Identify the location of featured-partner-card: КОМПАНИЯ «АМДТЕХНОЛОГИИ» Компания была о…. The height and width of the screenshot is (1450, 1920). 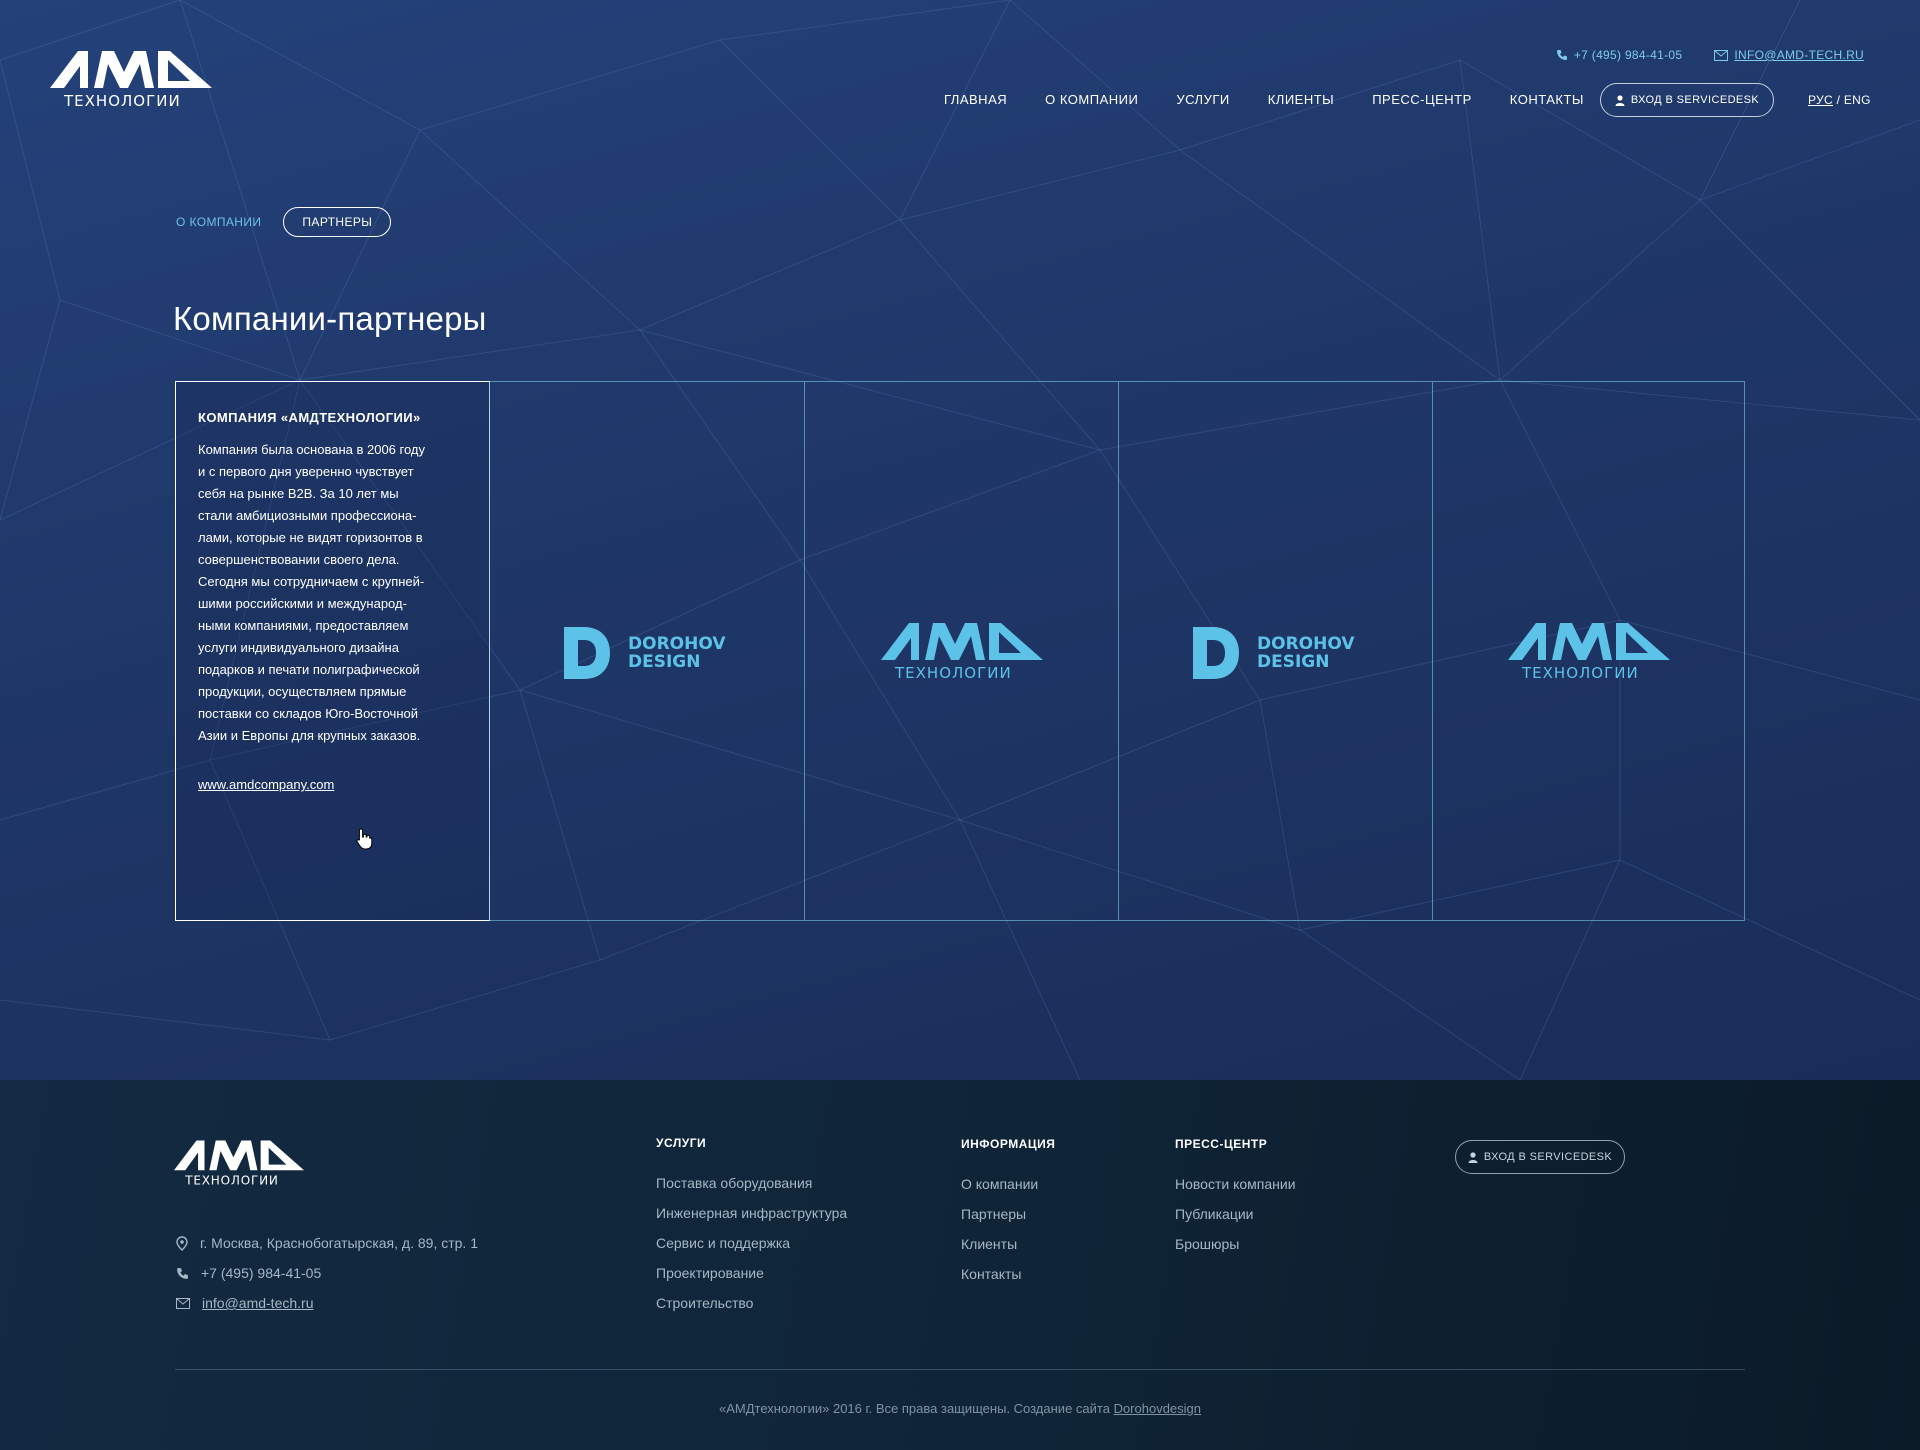
(332, 651).